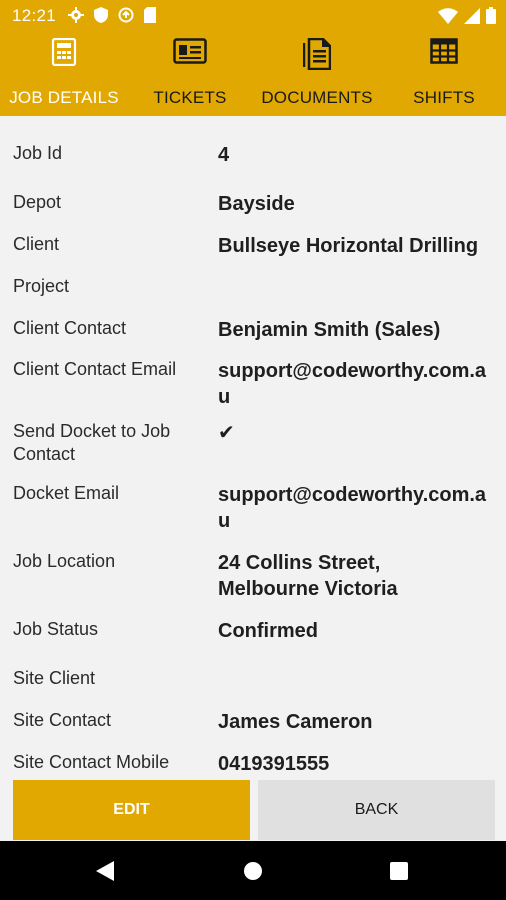 The image size is (506, 900). What do you see at coordinates (34, 15) in the screenshot?
I see `status-time: 12:21` at bounding box center [34, 15].